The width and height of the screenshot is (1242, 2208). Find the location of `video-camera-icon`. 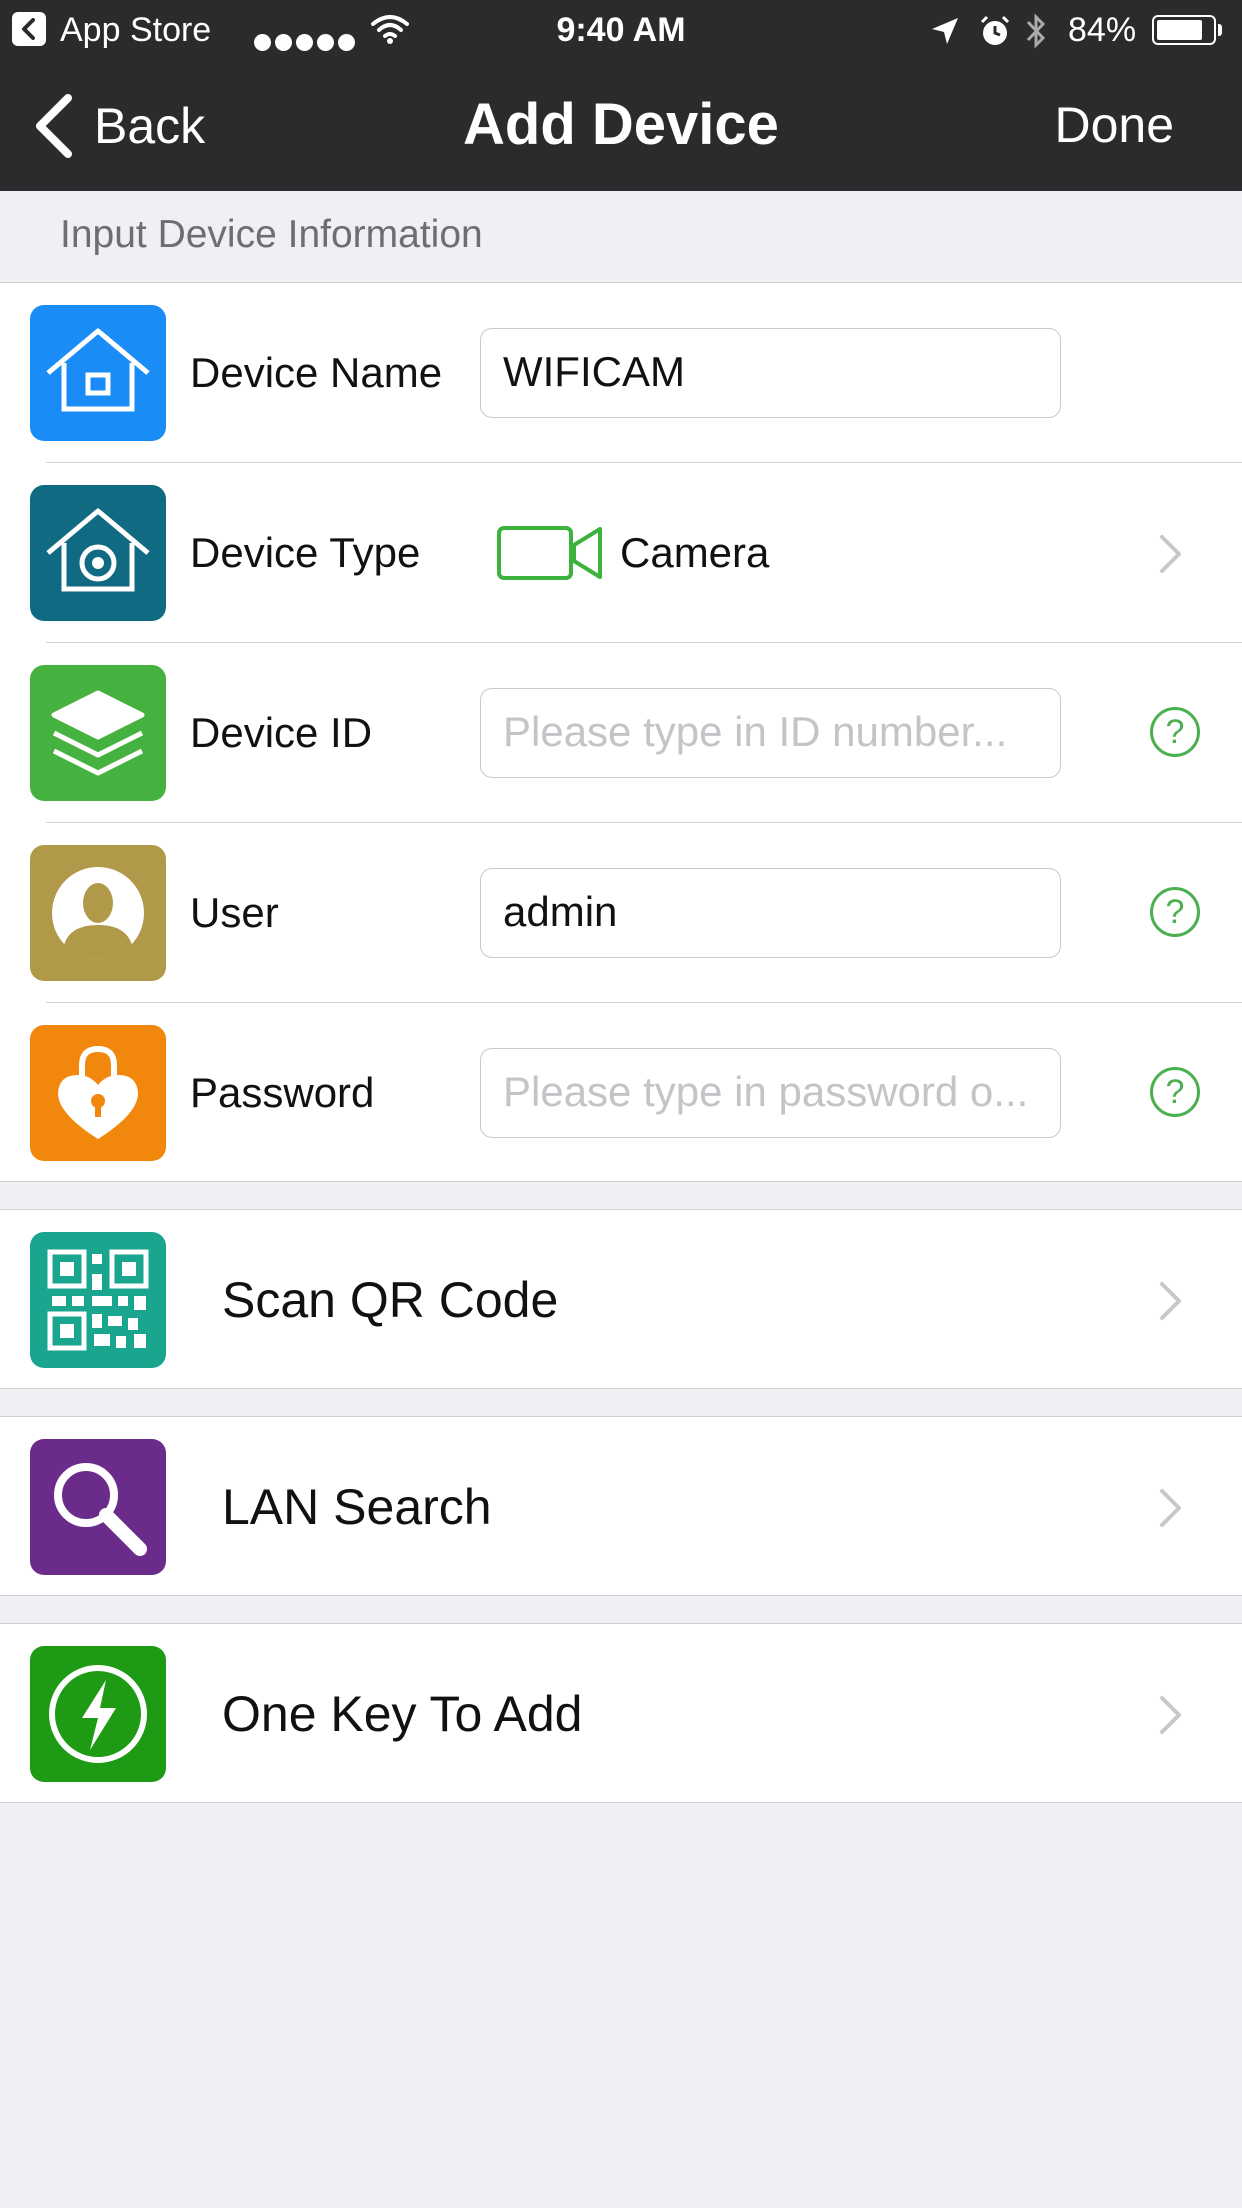

video-camera-icon is located at coordinates (549, 553).